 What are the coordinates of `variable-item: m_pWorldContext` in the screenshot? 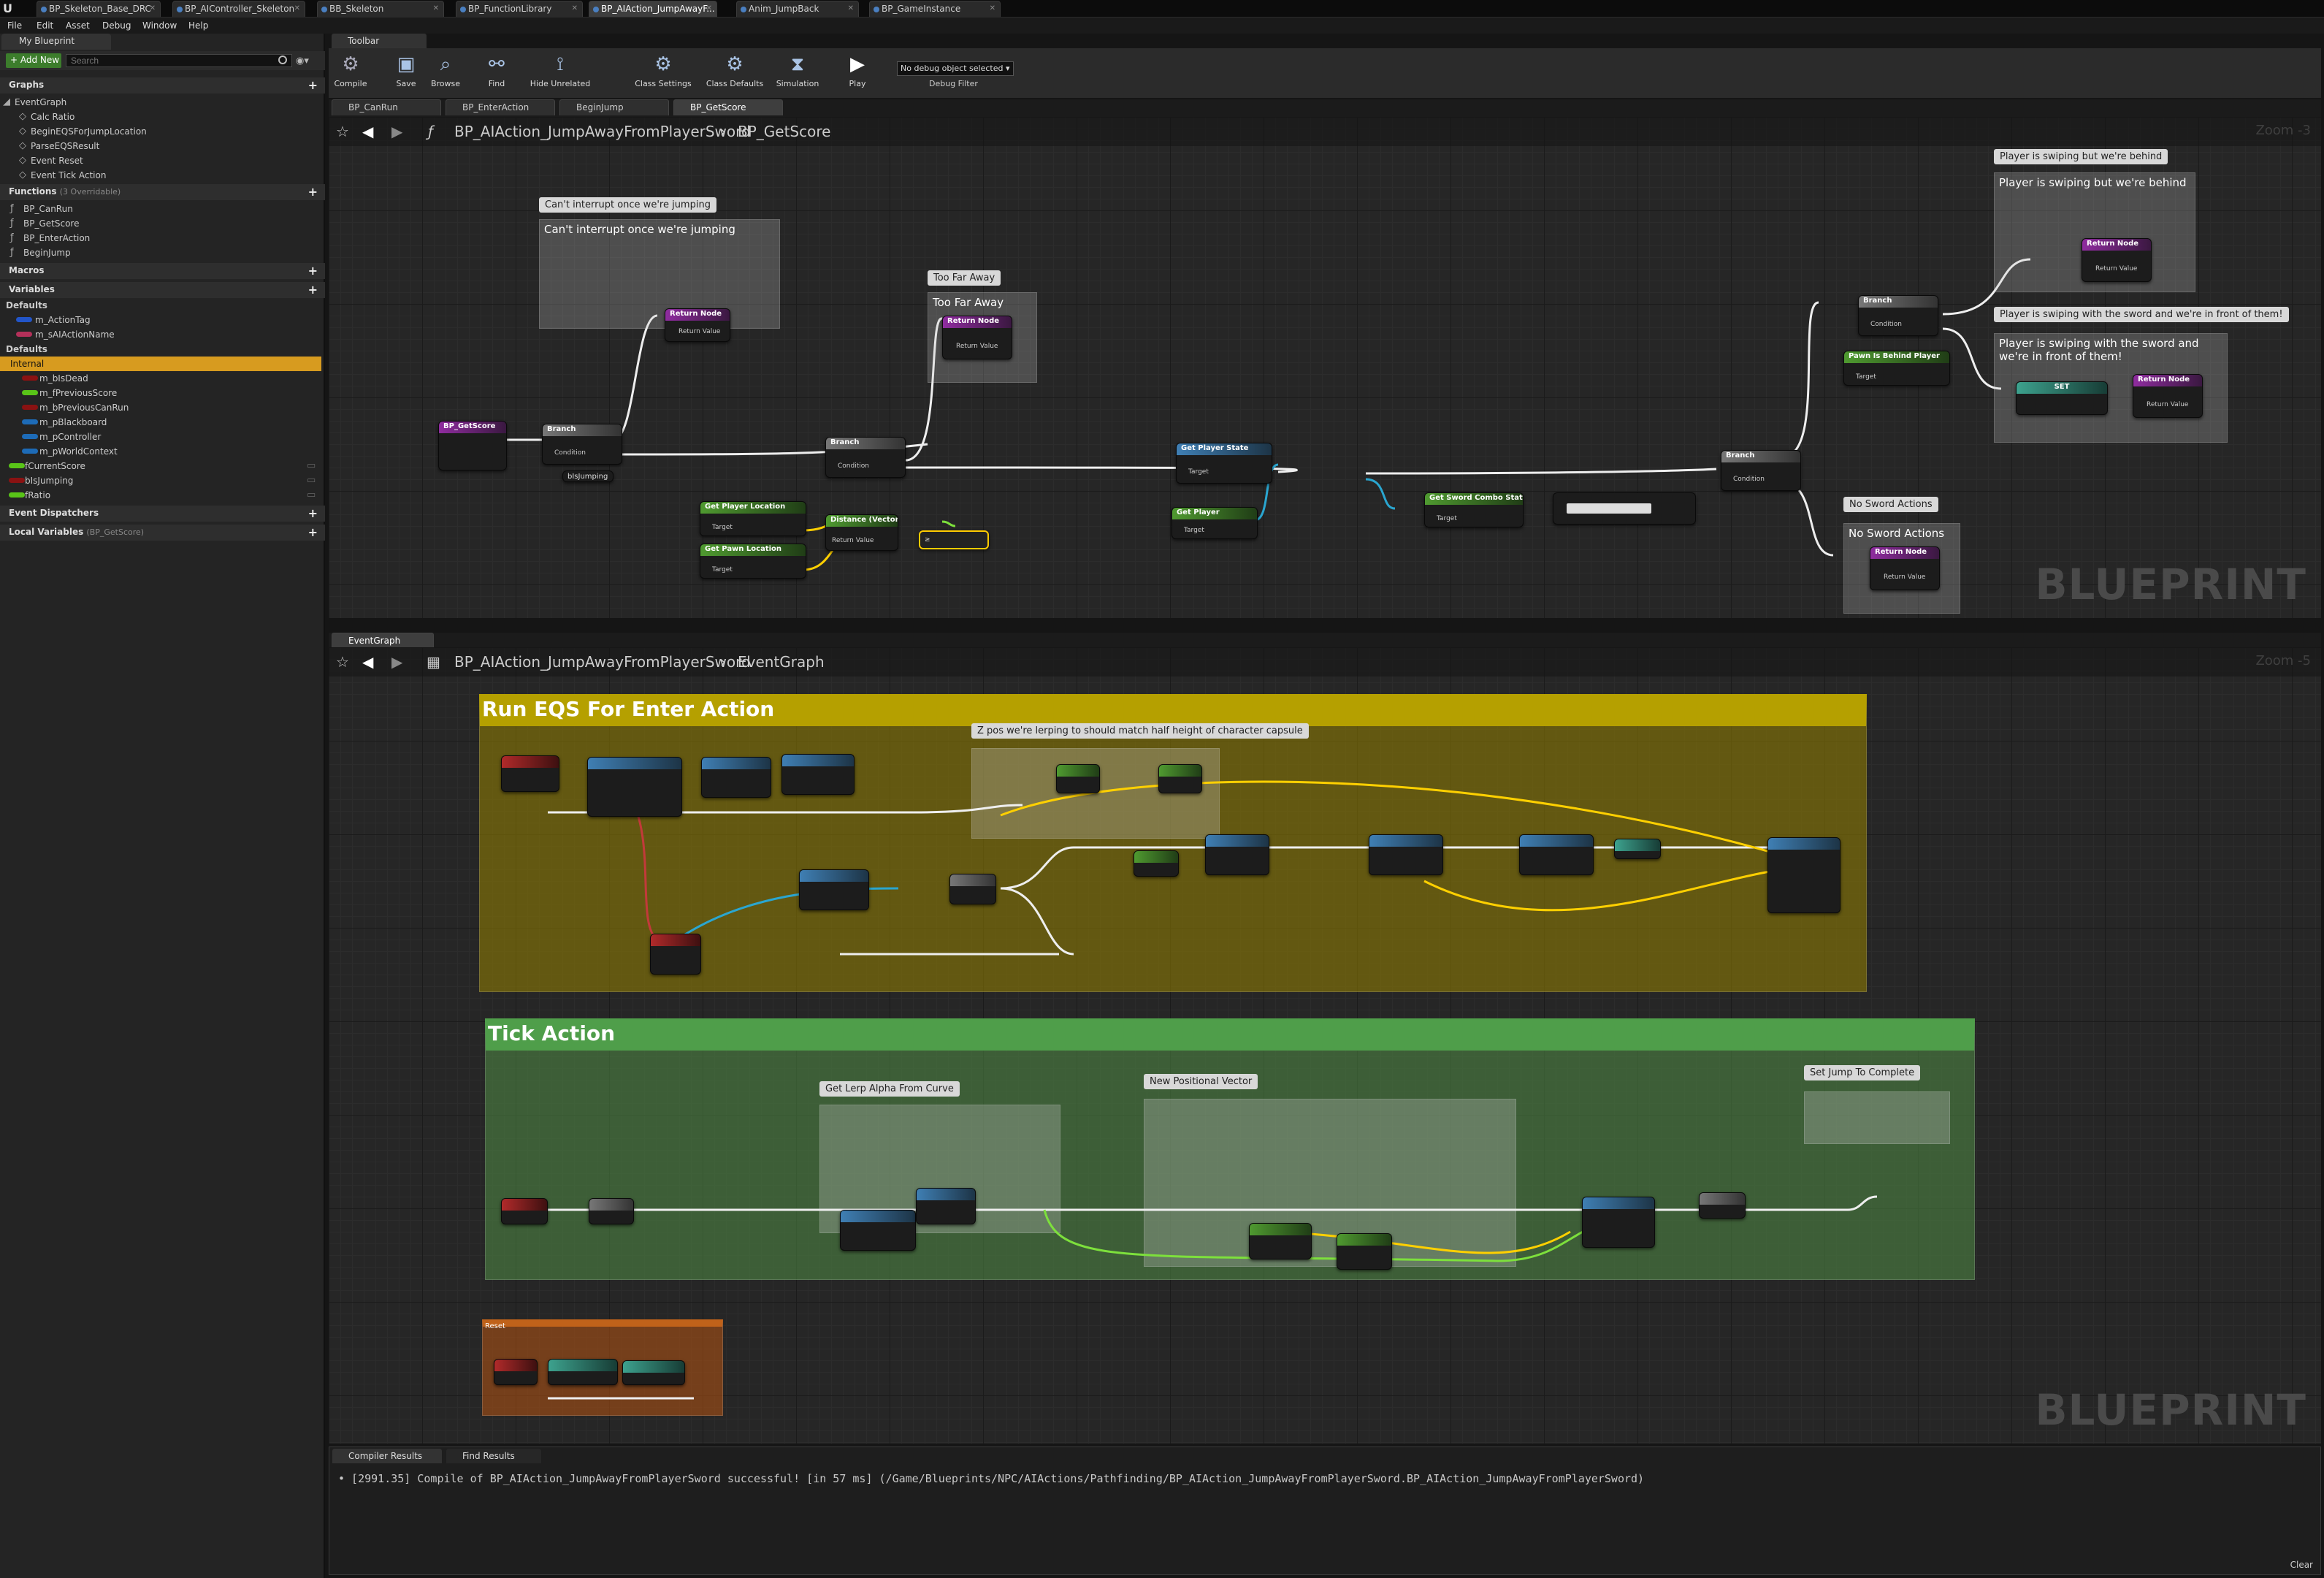 It's located at (161, 451).